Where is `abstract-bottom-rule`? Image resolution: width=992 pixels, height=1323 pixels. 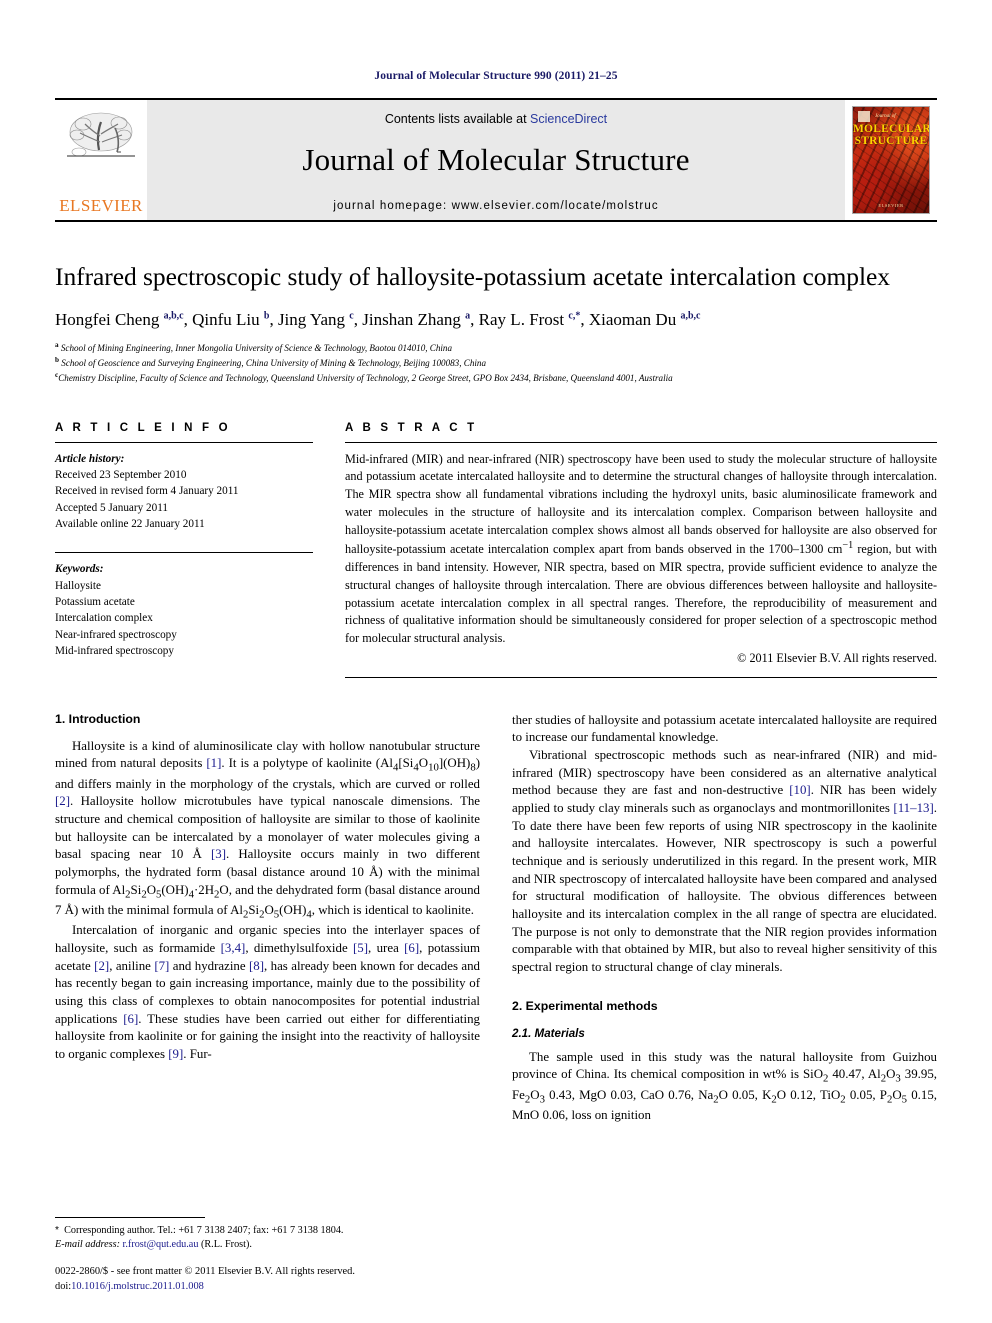
abstract-bottom-rule is located at coordinates (641, 677).